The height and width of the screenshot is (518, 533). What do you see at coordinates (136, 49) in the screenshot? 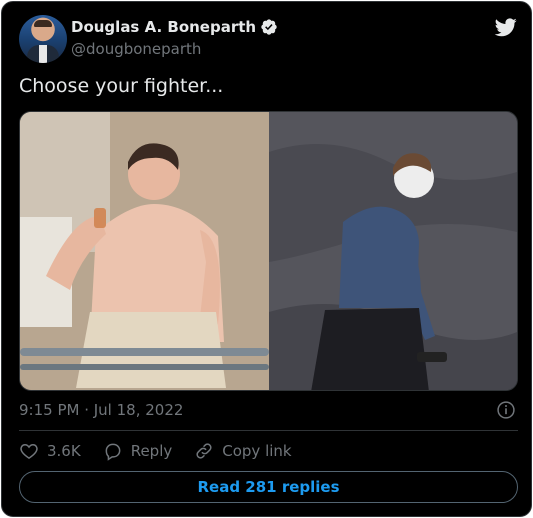
I see `author-handle: @dougboneparth` at bounding box center [136, 49].